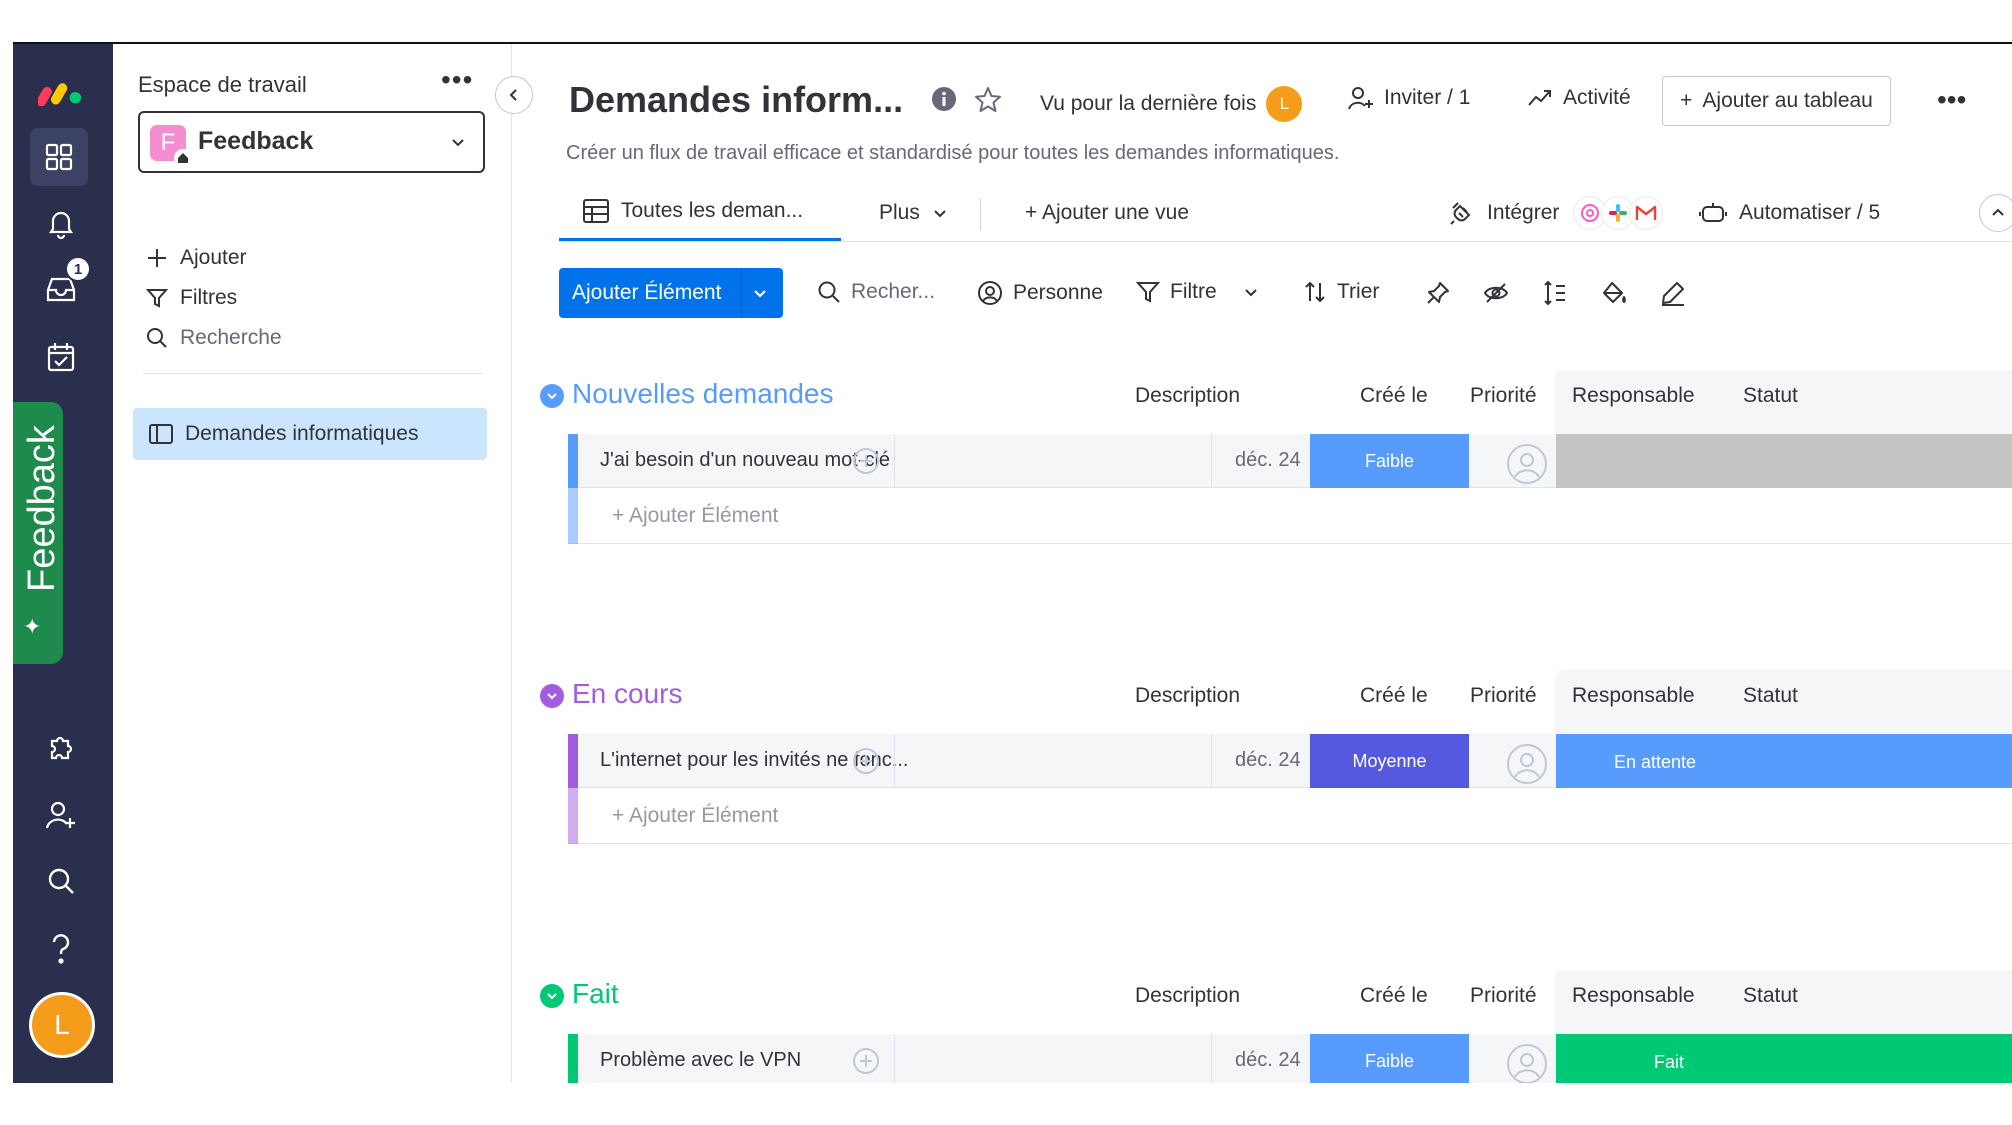 Image resolution: width=2012 pixels, height=1125 pixels. What do you see at coordinates (59, 157) in the screenshot?
I see `grid-icon` at bounding box center [59, 157].